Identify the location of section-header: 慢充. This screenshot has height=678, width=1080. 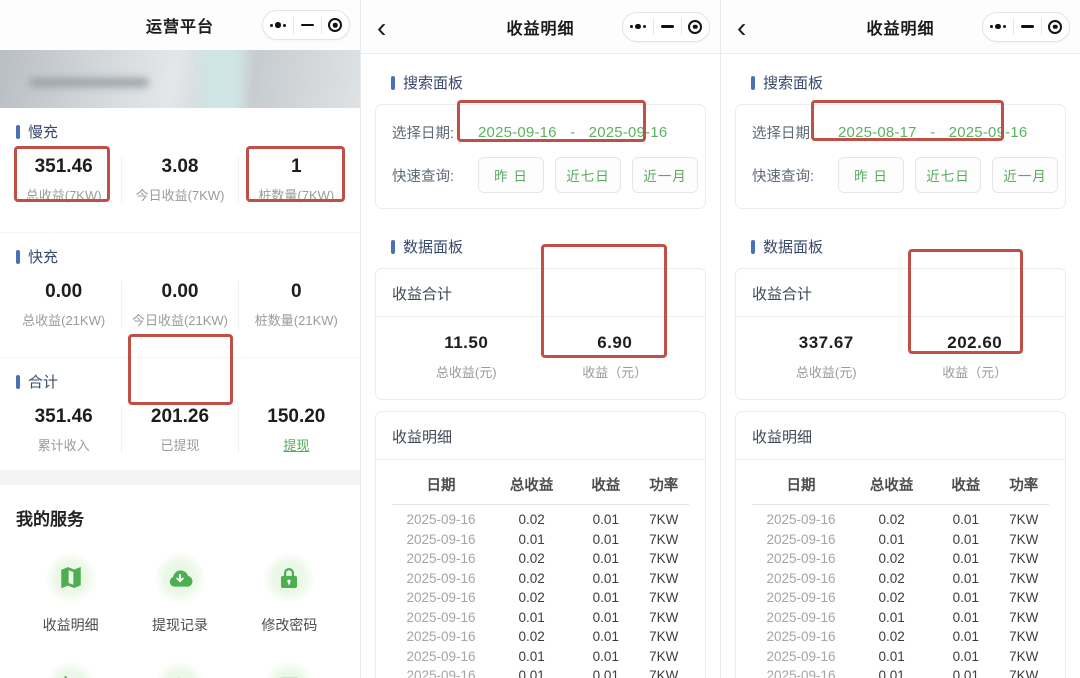
(180, 131).